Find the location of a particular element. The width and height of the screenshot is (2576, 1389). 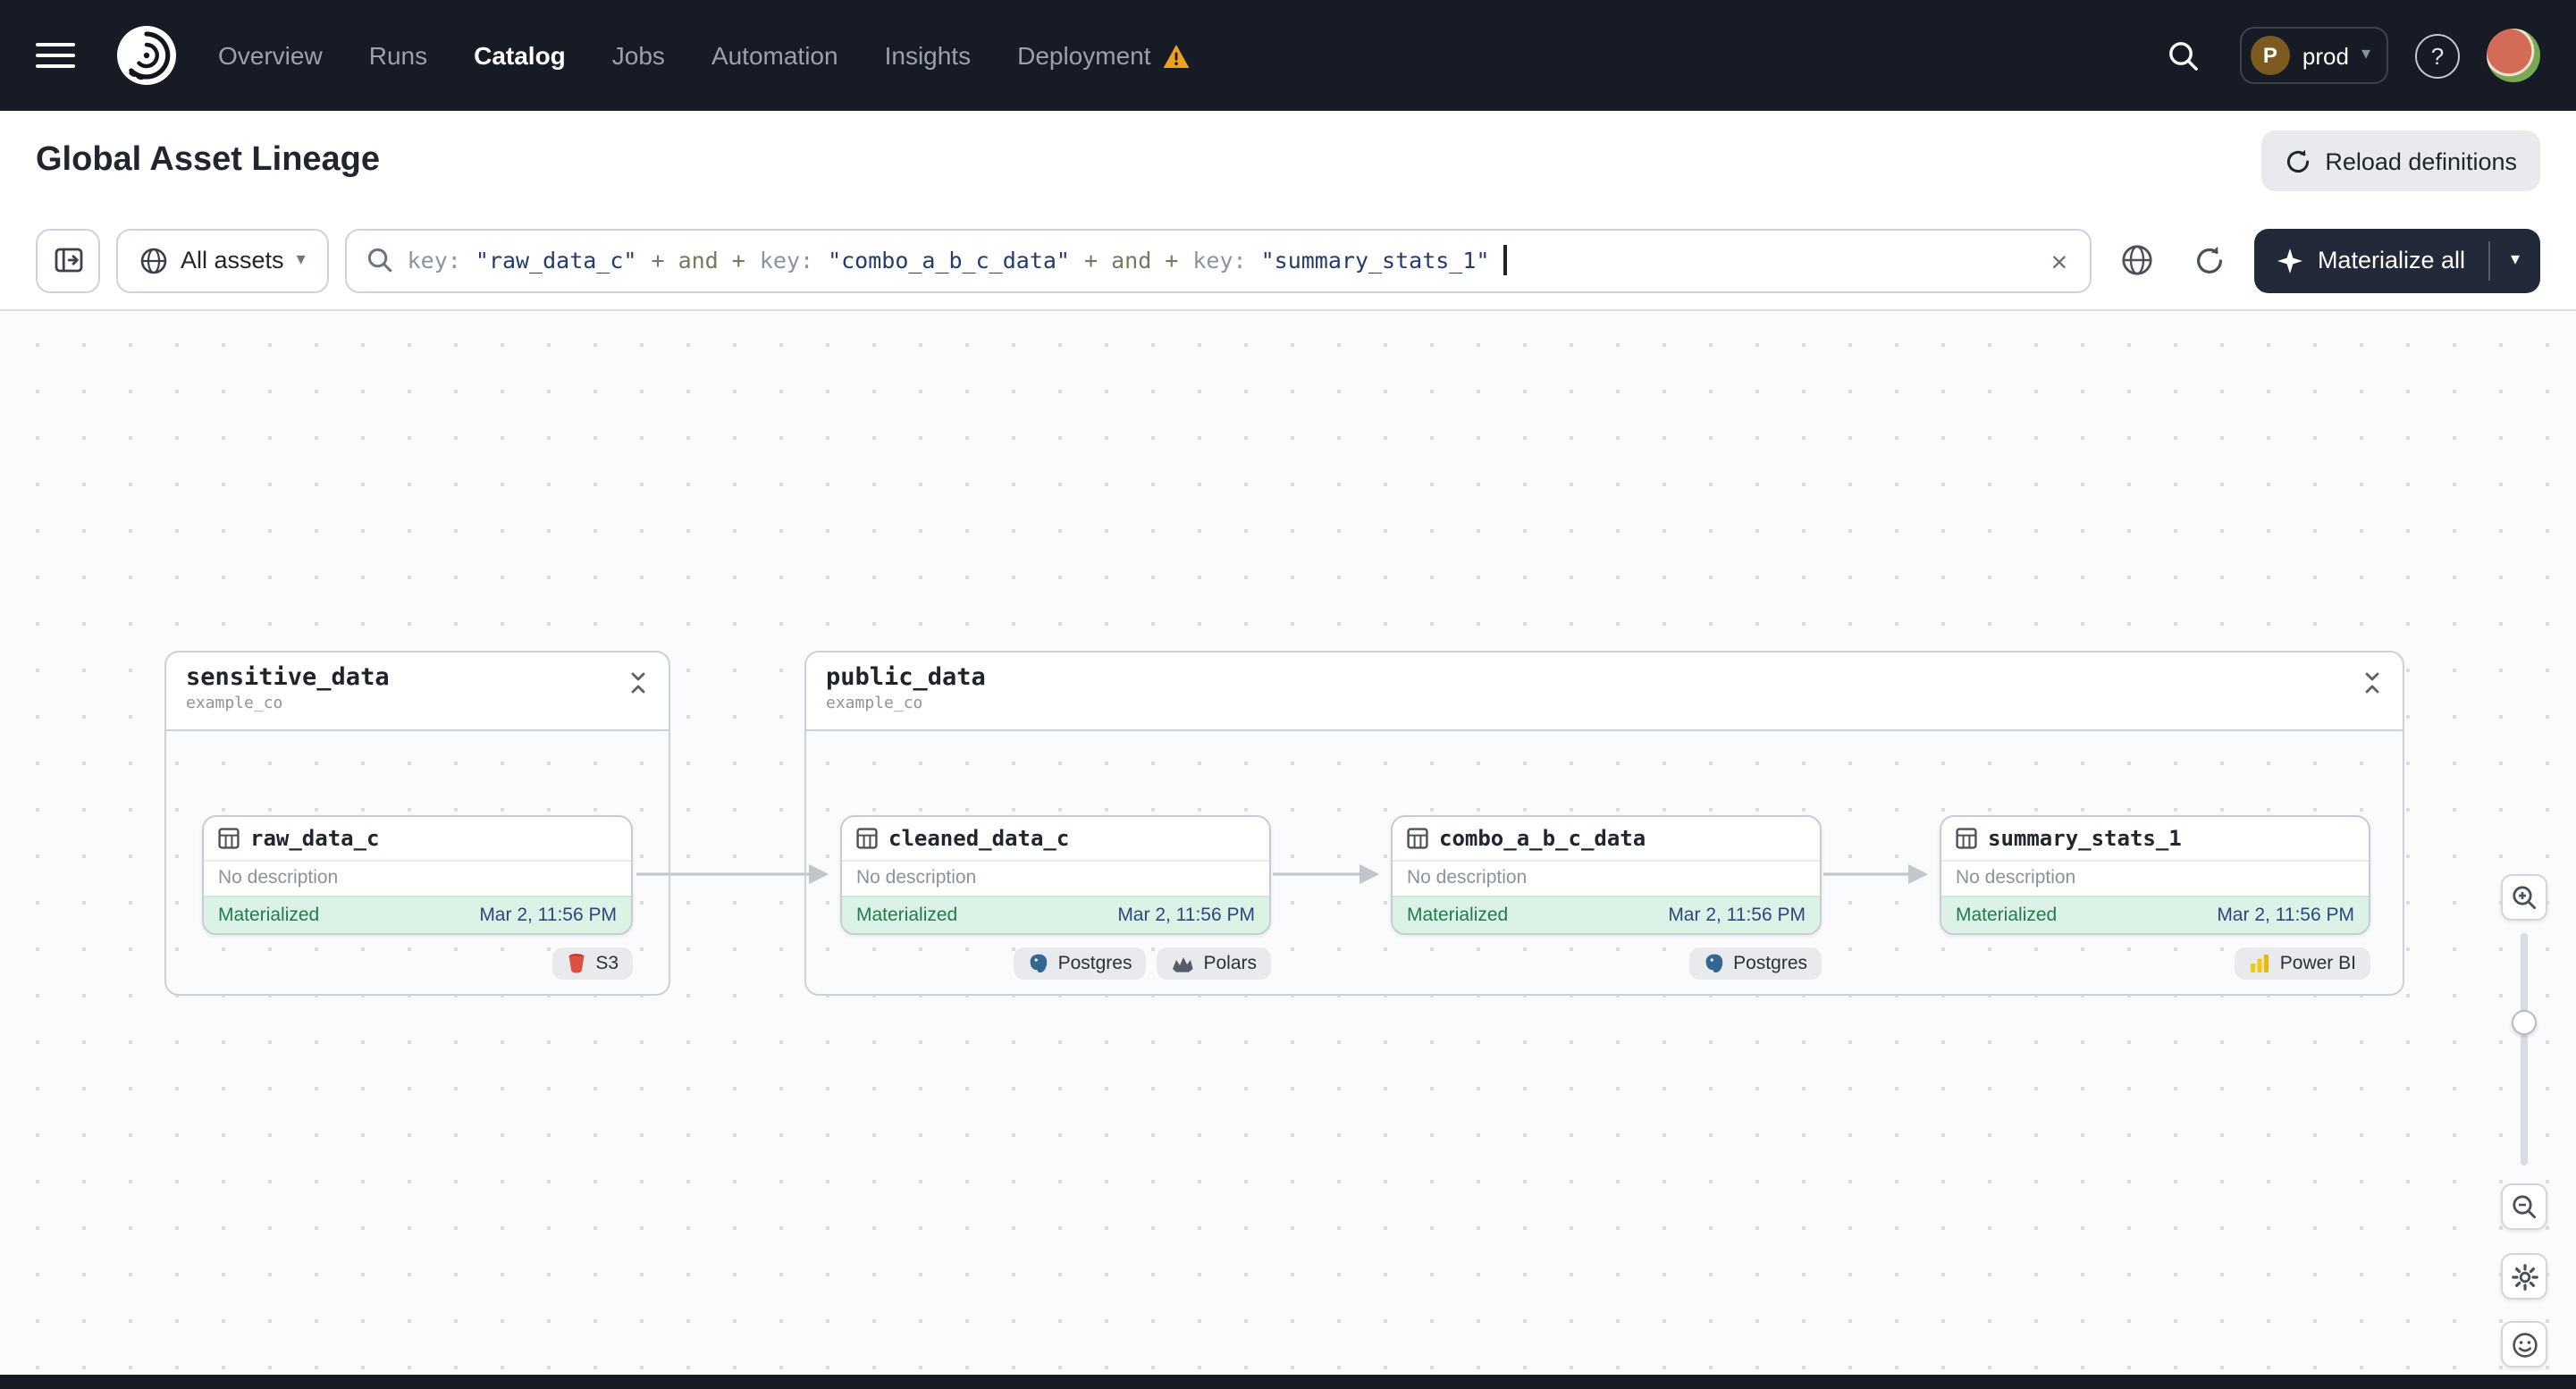

materialize-all-button: Materialize all is located at coordinates (2372, 260).